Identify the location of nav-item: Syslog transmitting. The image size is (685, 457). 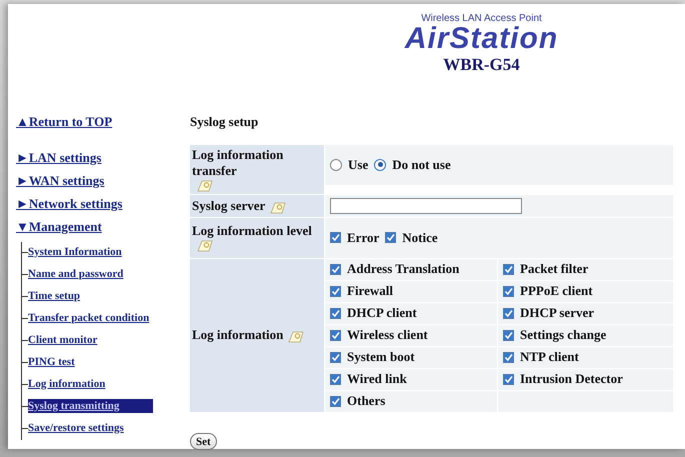
(90, 405).